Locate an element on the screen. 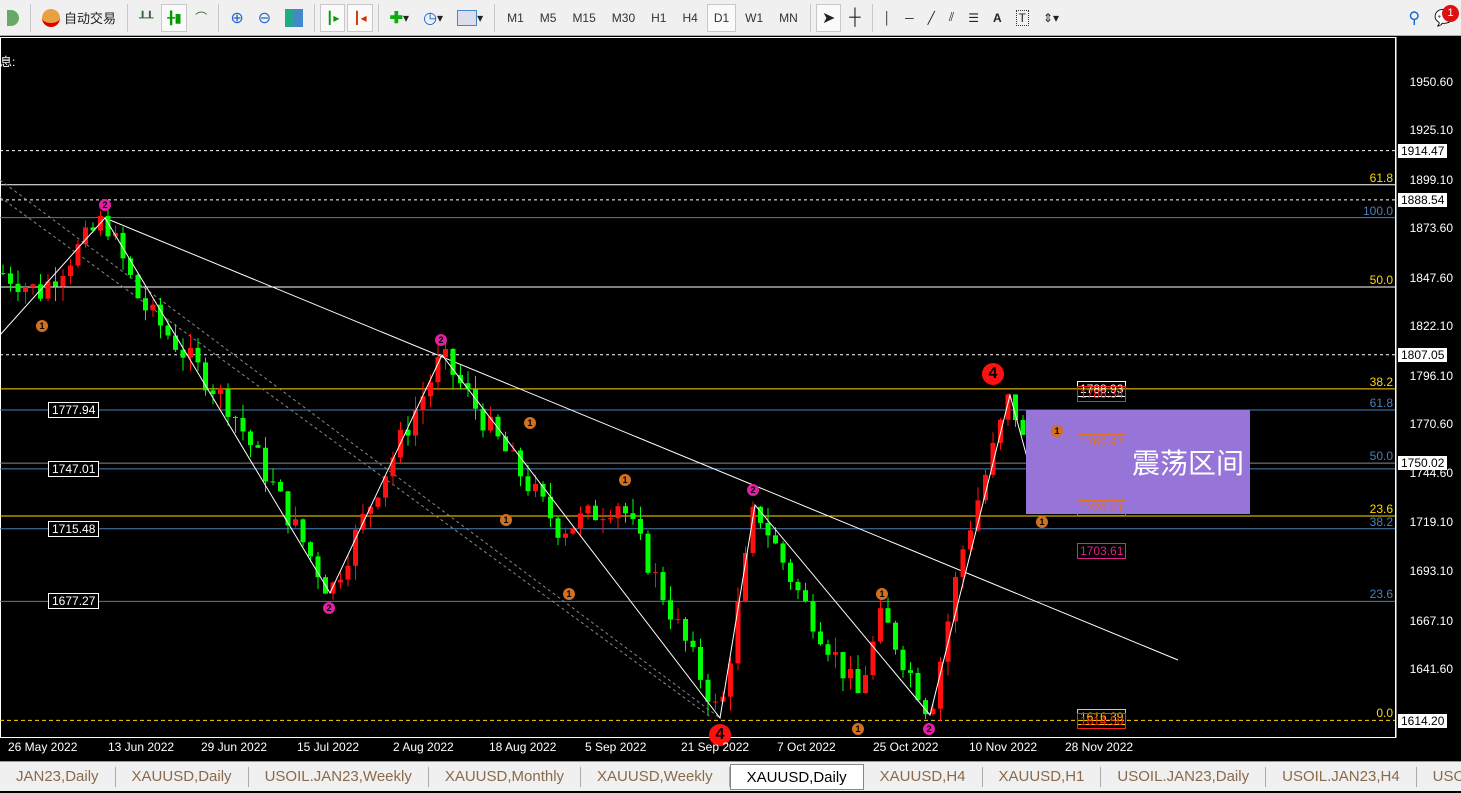  text-label-tool: T is located at coordinates (1022, 18).